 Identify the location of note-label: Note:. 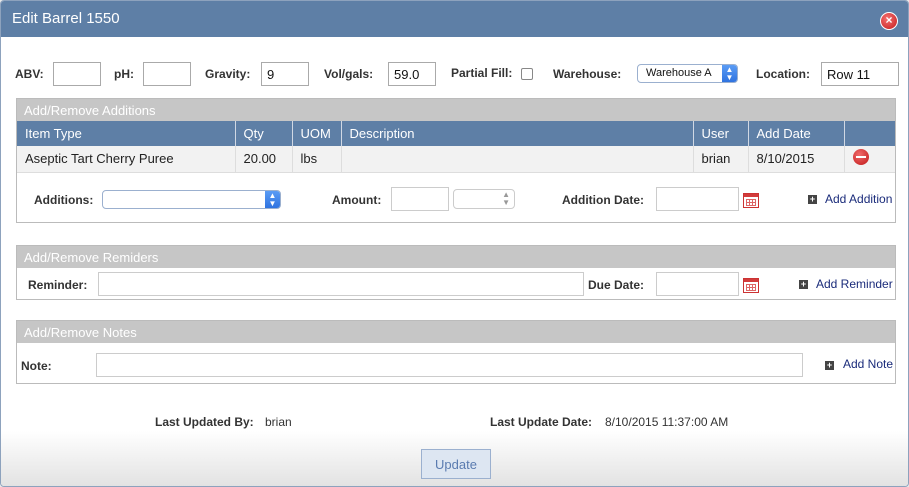
(36, 366).